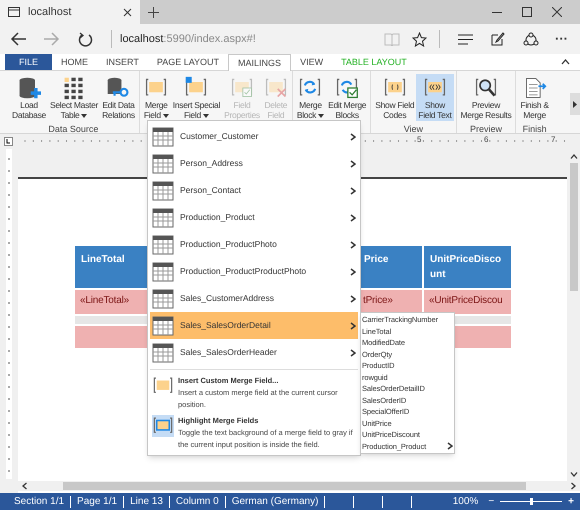 Image resolution: width=580 pixels, height=510 pixels. I want to click on group-label: Preview, so click(486, 129).